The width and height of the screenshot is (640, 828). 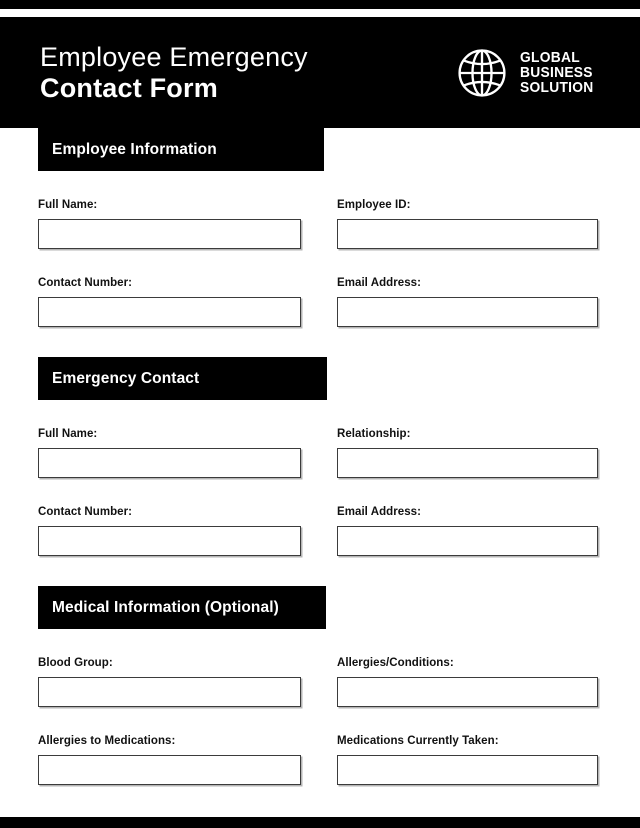 What do you see at coordinates (169, 312) in the screenshot?
I see `contact-number-input` at bounding box center [169, 312].